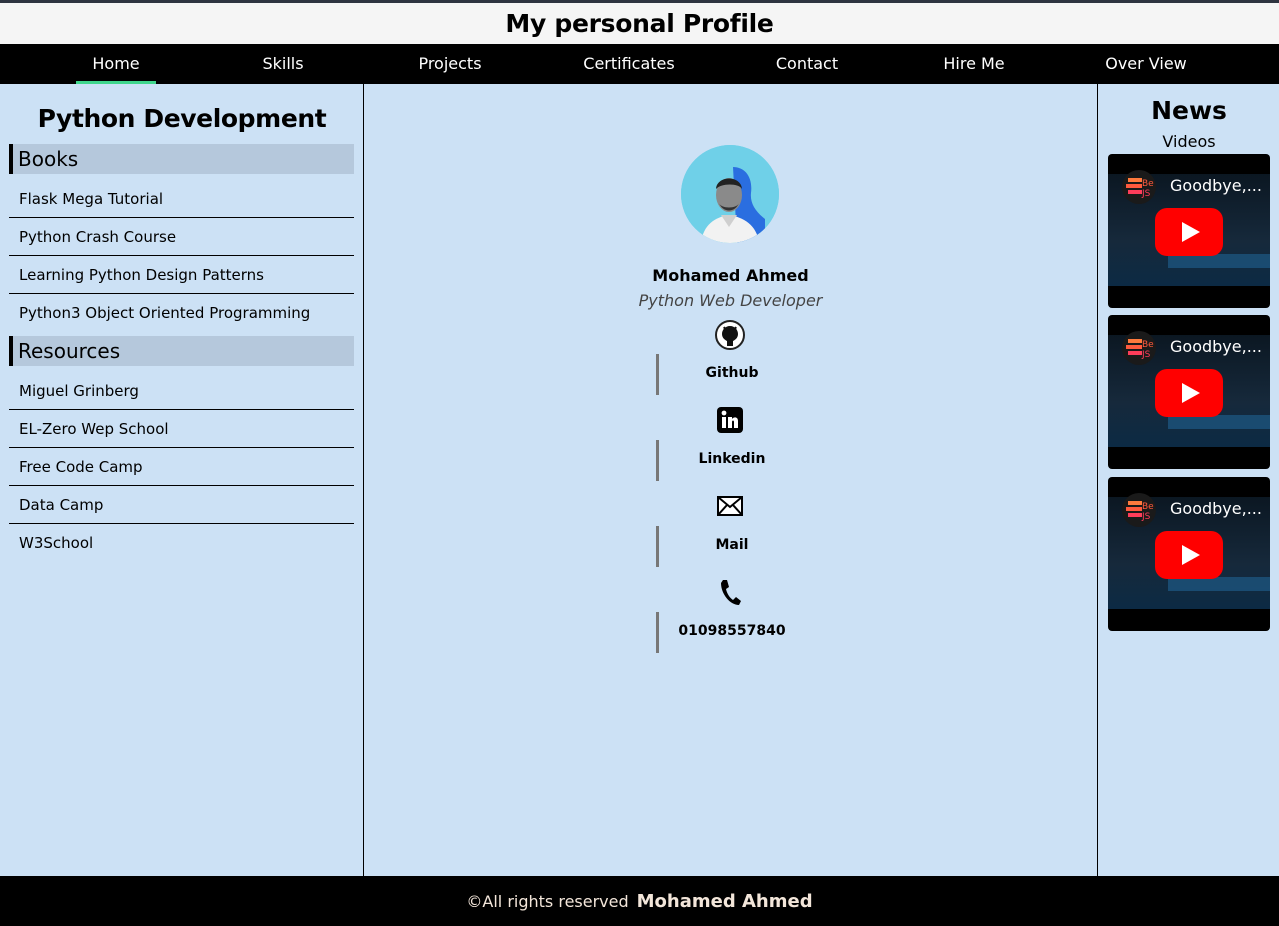 The width and height of the screenshot is (1279, 926). I want to click on resource-link: W3School, so click(181, 543).